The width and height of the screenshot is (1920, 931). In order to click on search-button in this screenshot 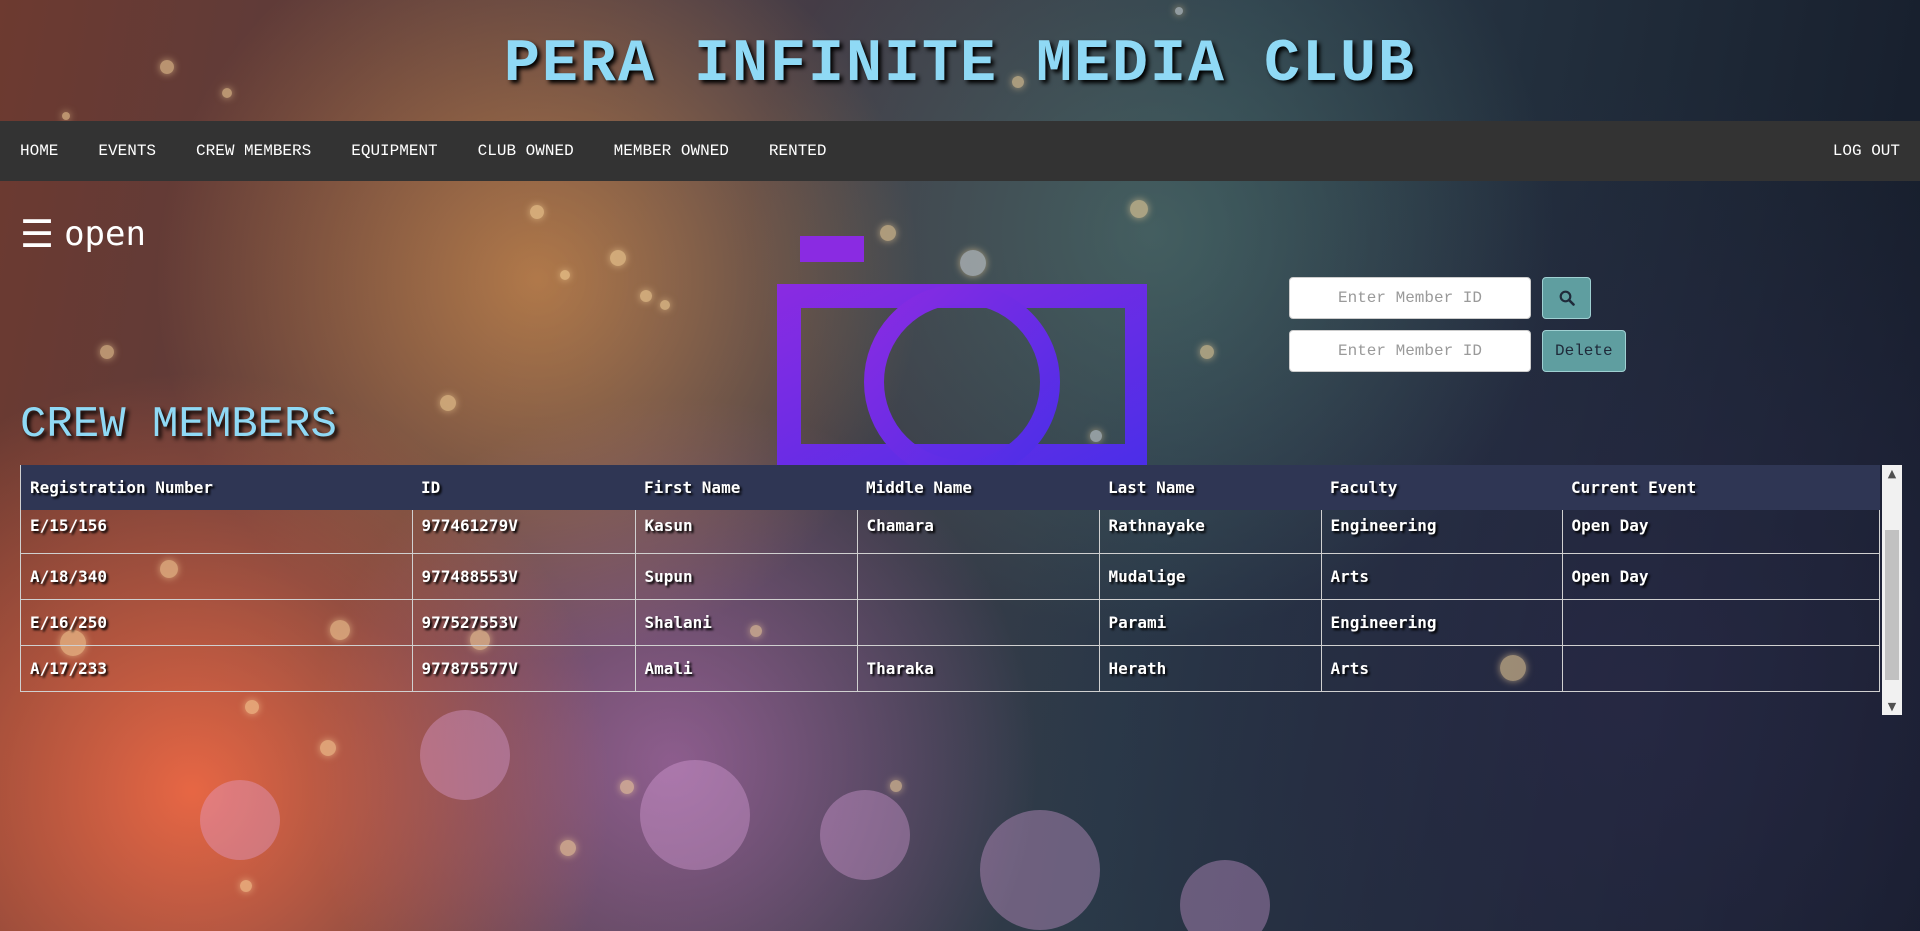, I will do `click(1566, 298)`.